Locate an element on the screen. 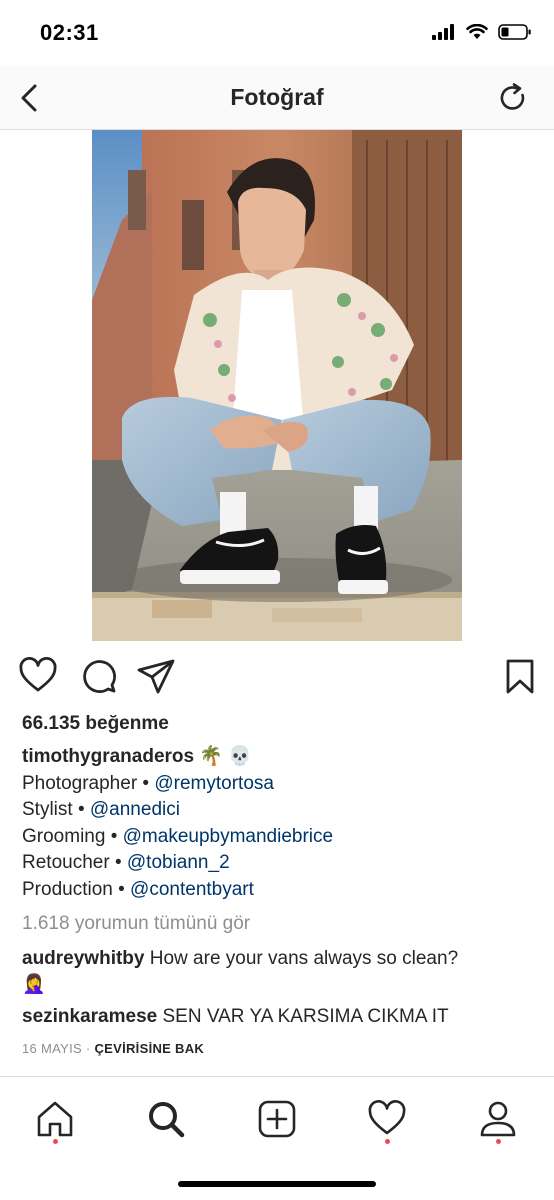 This screenshot has width=554, height=1200. bookmark-icon is located at coordinates (520, 676).